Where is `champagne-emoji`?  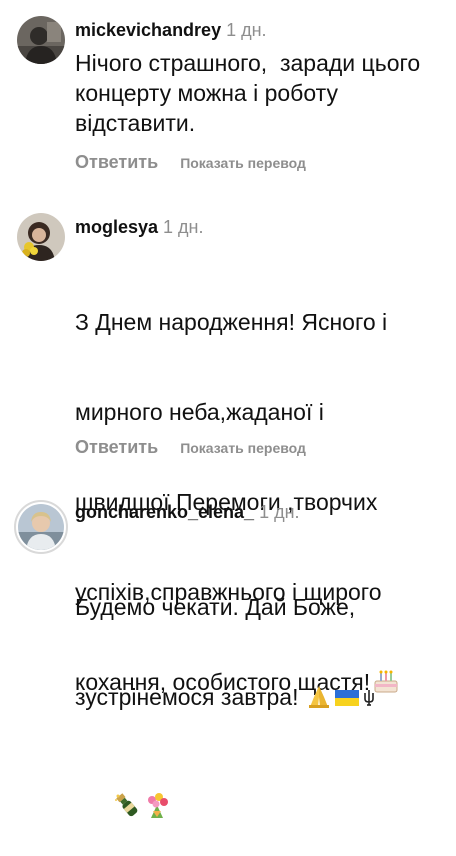 champagne-emoji is located at coordinates (127, 808).